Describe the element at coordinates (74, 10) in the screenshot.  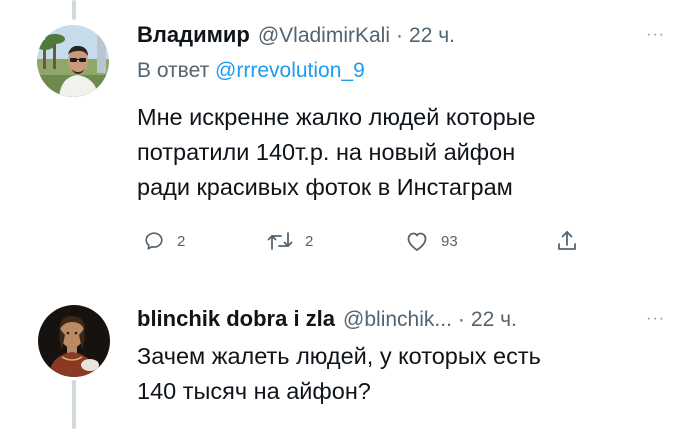
I see `thread-line-top` at that location.